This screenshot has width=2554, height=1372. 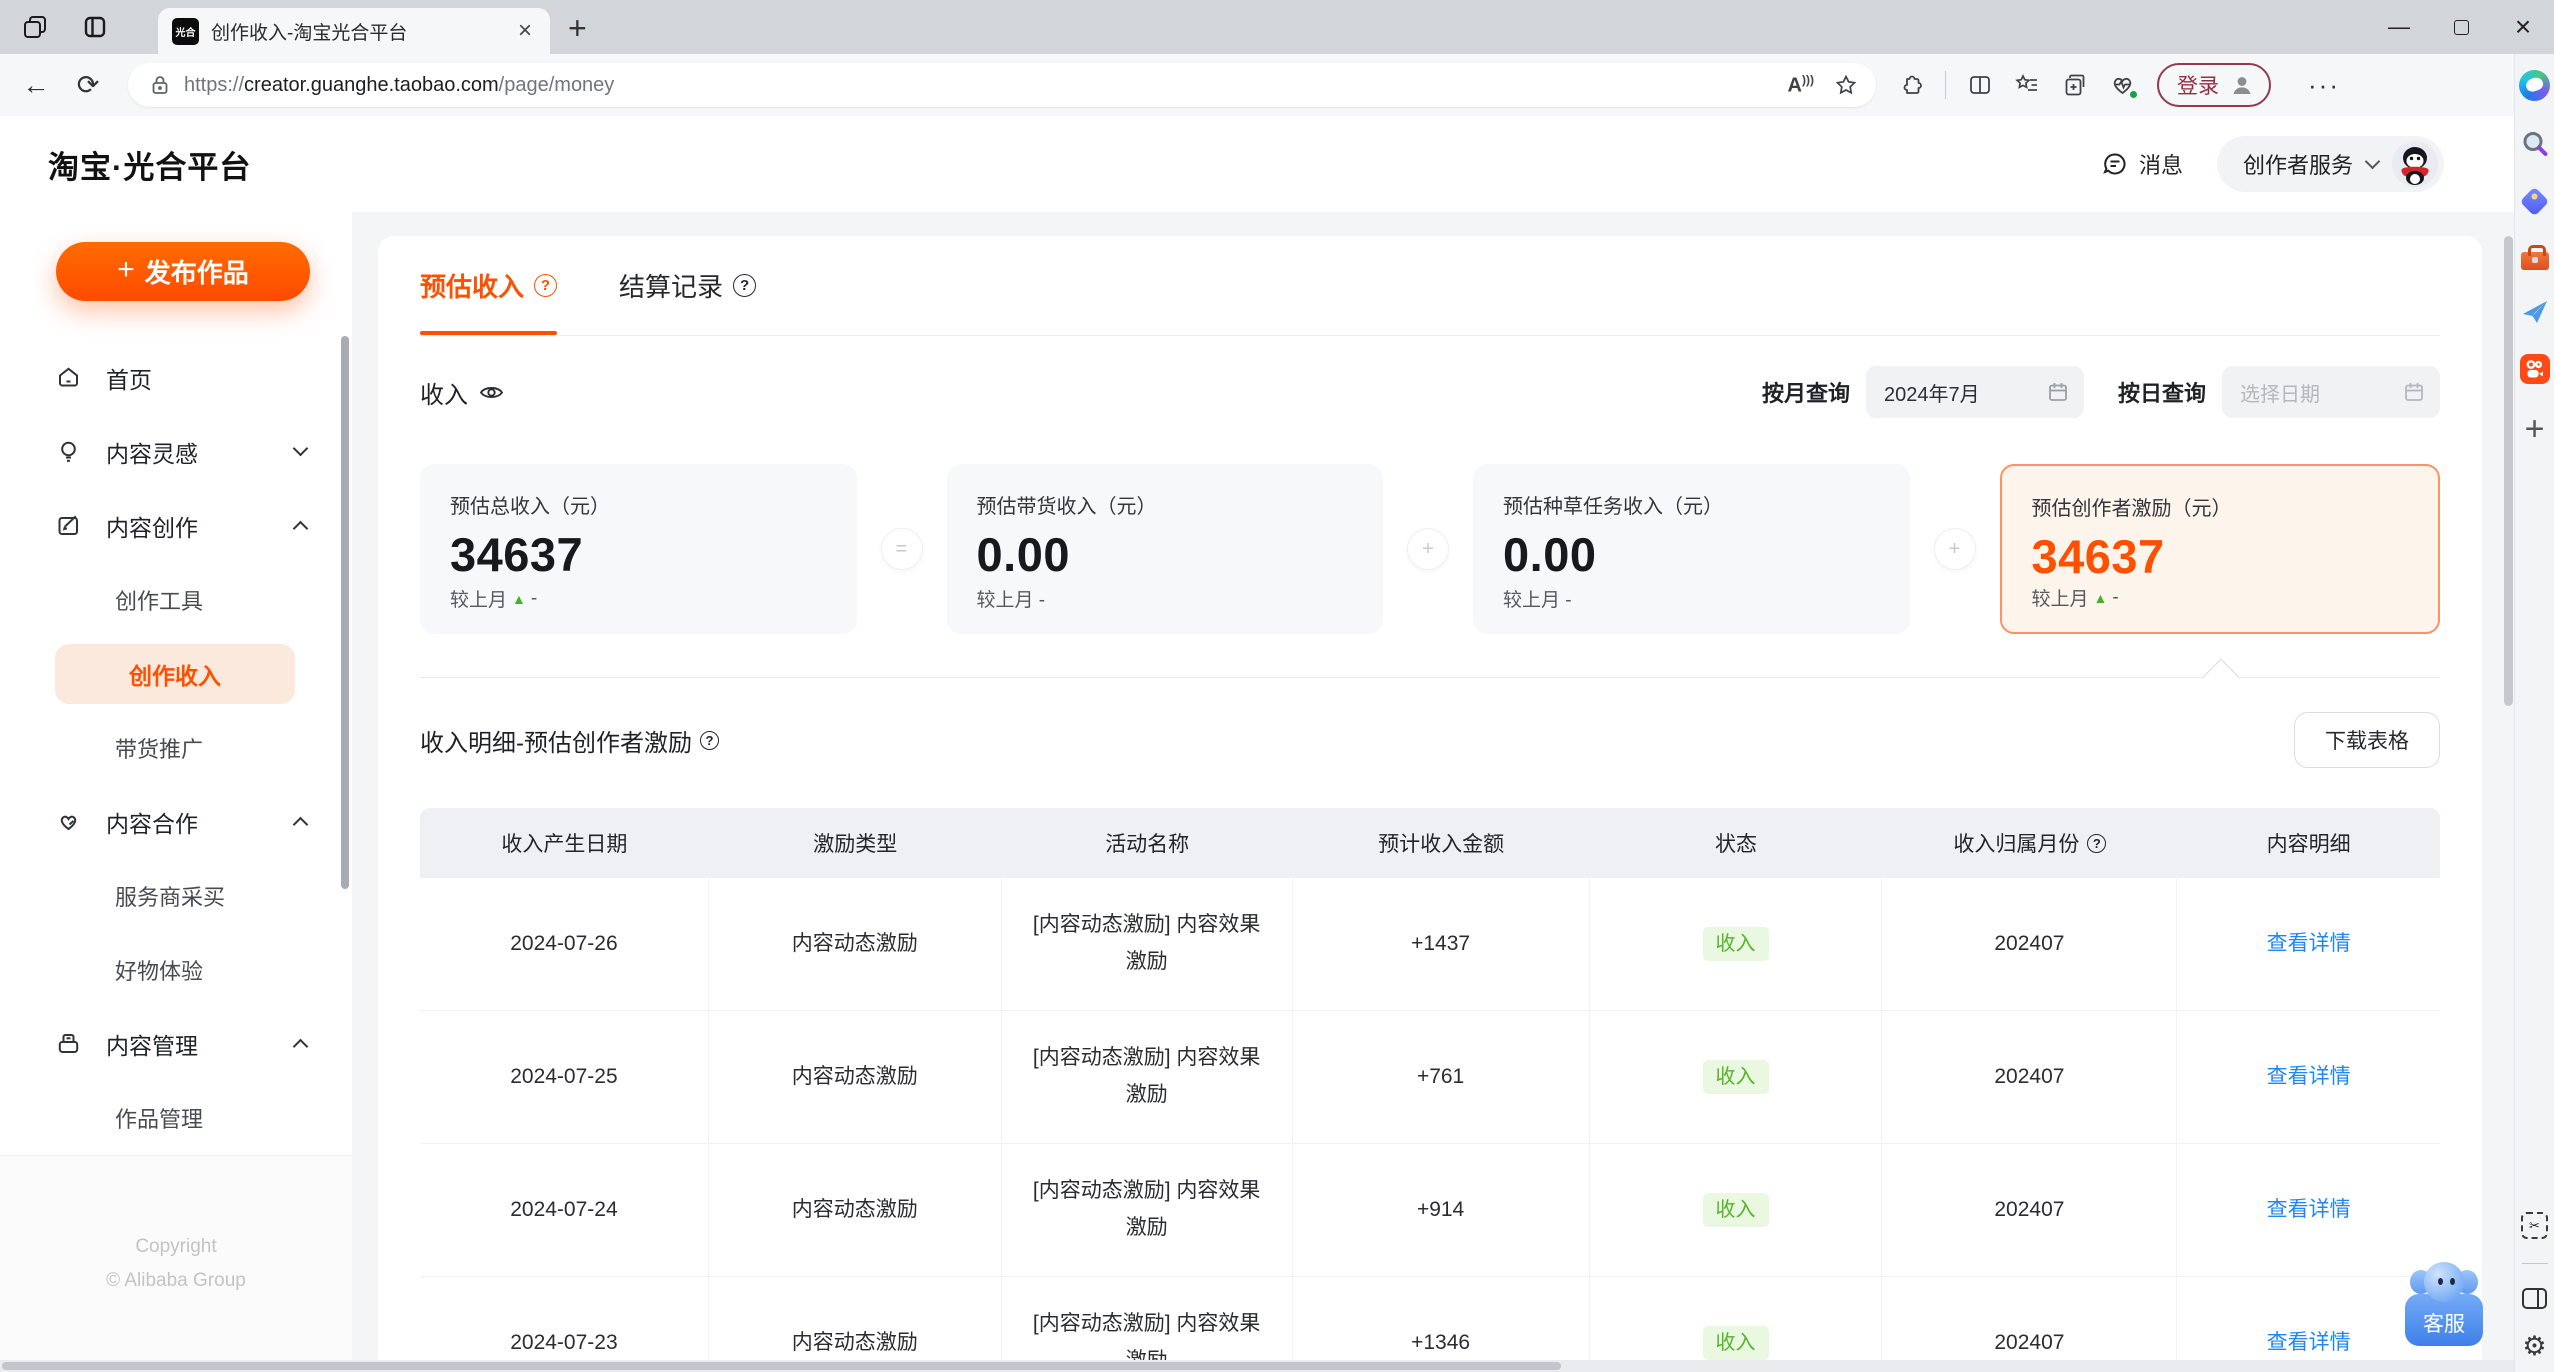 What do you see at coordinates (2444, 1283) in the screenshot?
I see `elephant-mascot-icon` at bounding box center [2444, 1283].